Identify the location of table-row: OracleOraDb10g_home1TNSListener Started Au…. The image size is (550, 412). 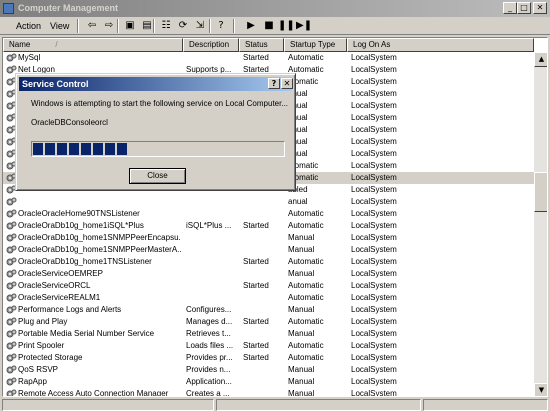
(268, 262).